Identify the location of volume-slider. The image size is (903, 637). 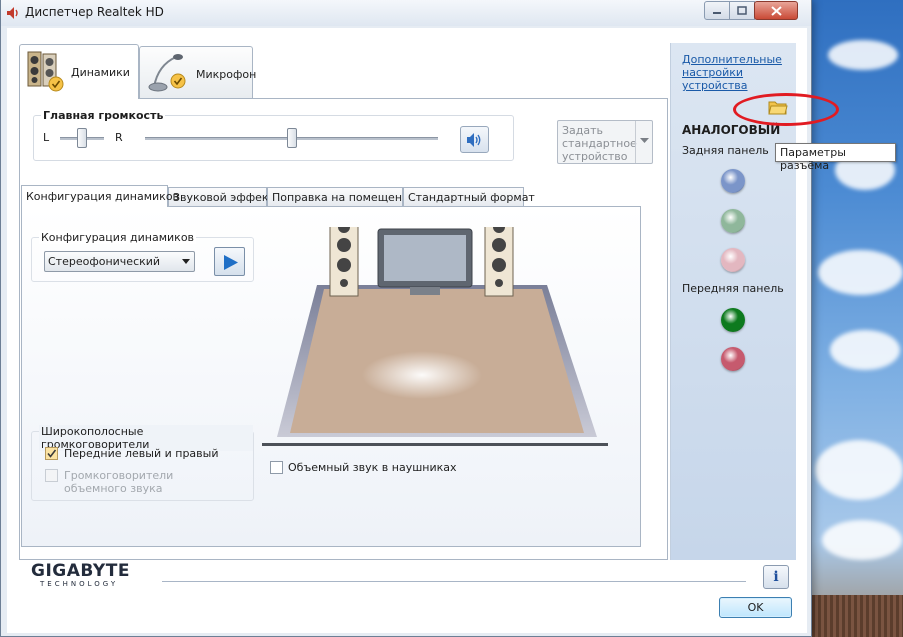
(291, 138).